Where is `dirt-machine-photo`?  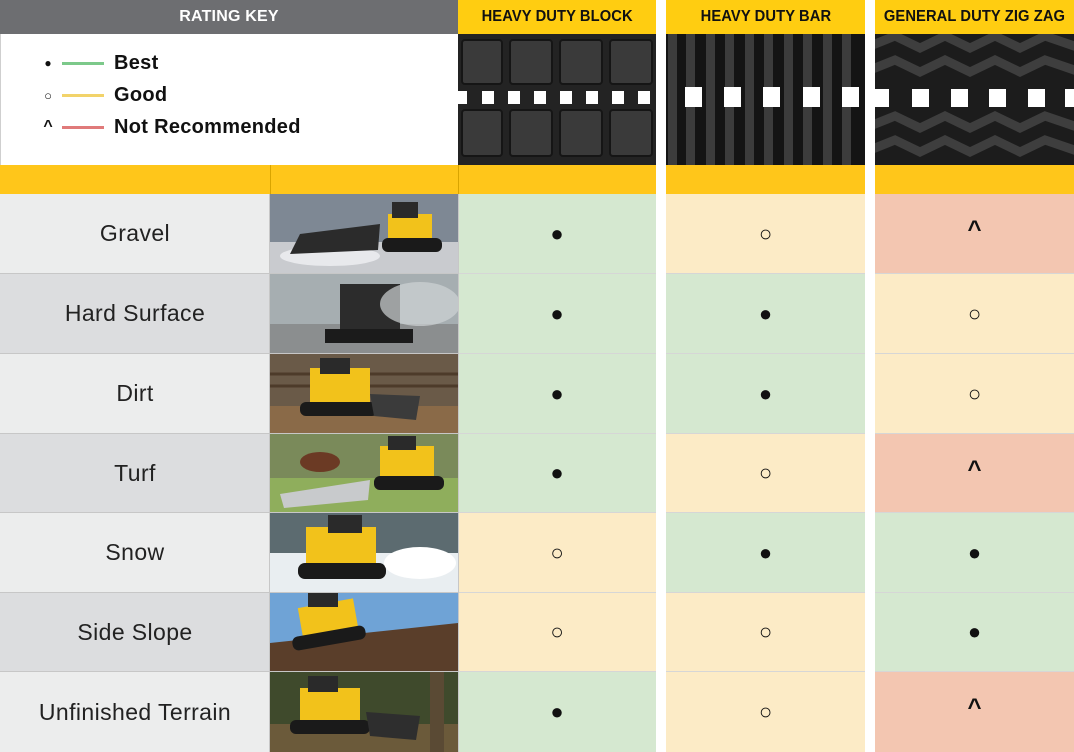 dirt-machine-photo is located at coordinates (364, 394).